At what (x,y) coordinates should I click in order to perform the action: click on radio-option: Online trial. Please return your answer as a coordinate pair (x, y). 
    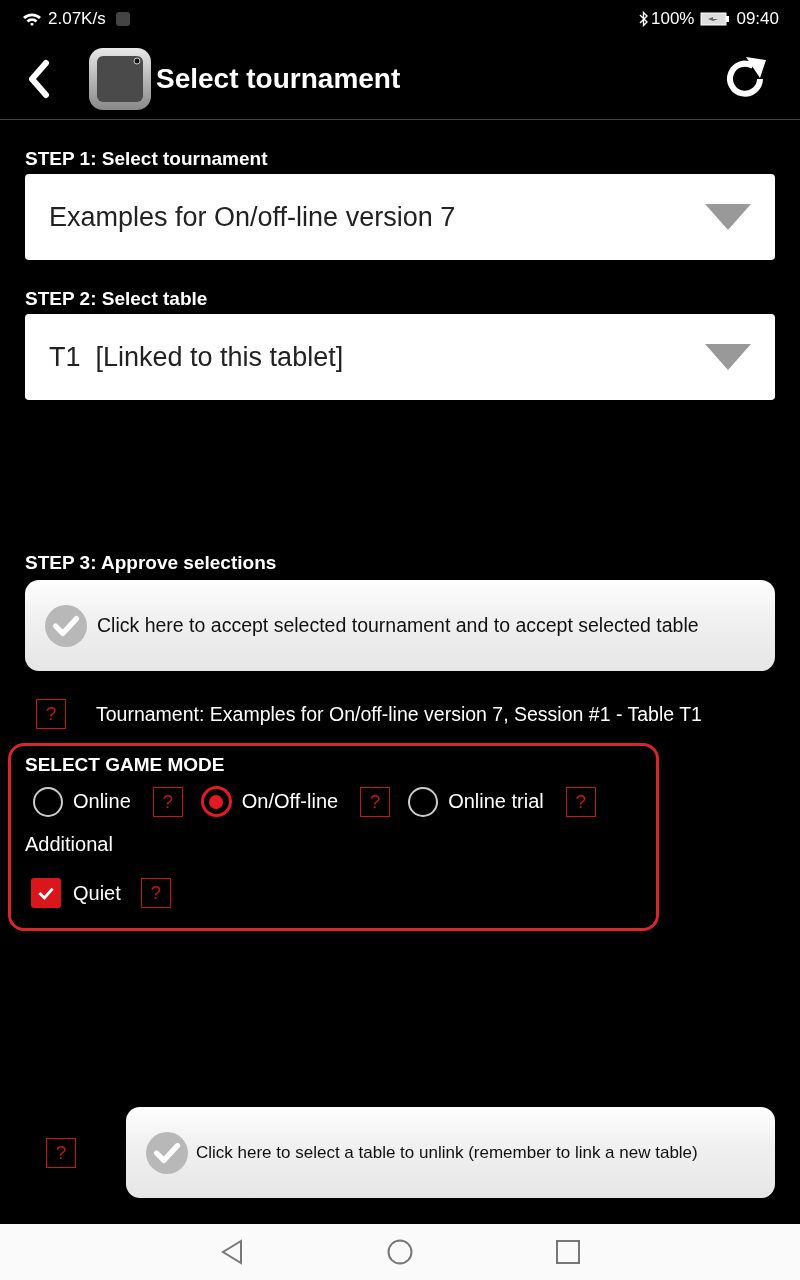
    Looking at the image, I should click on (476, 801).